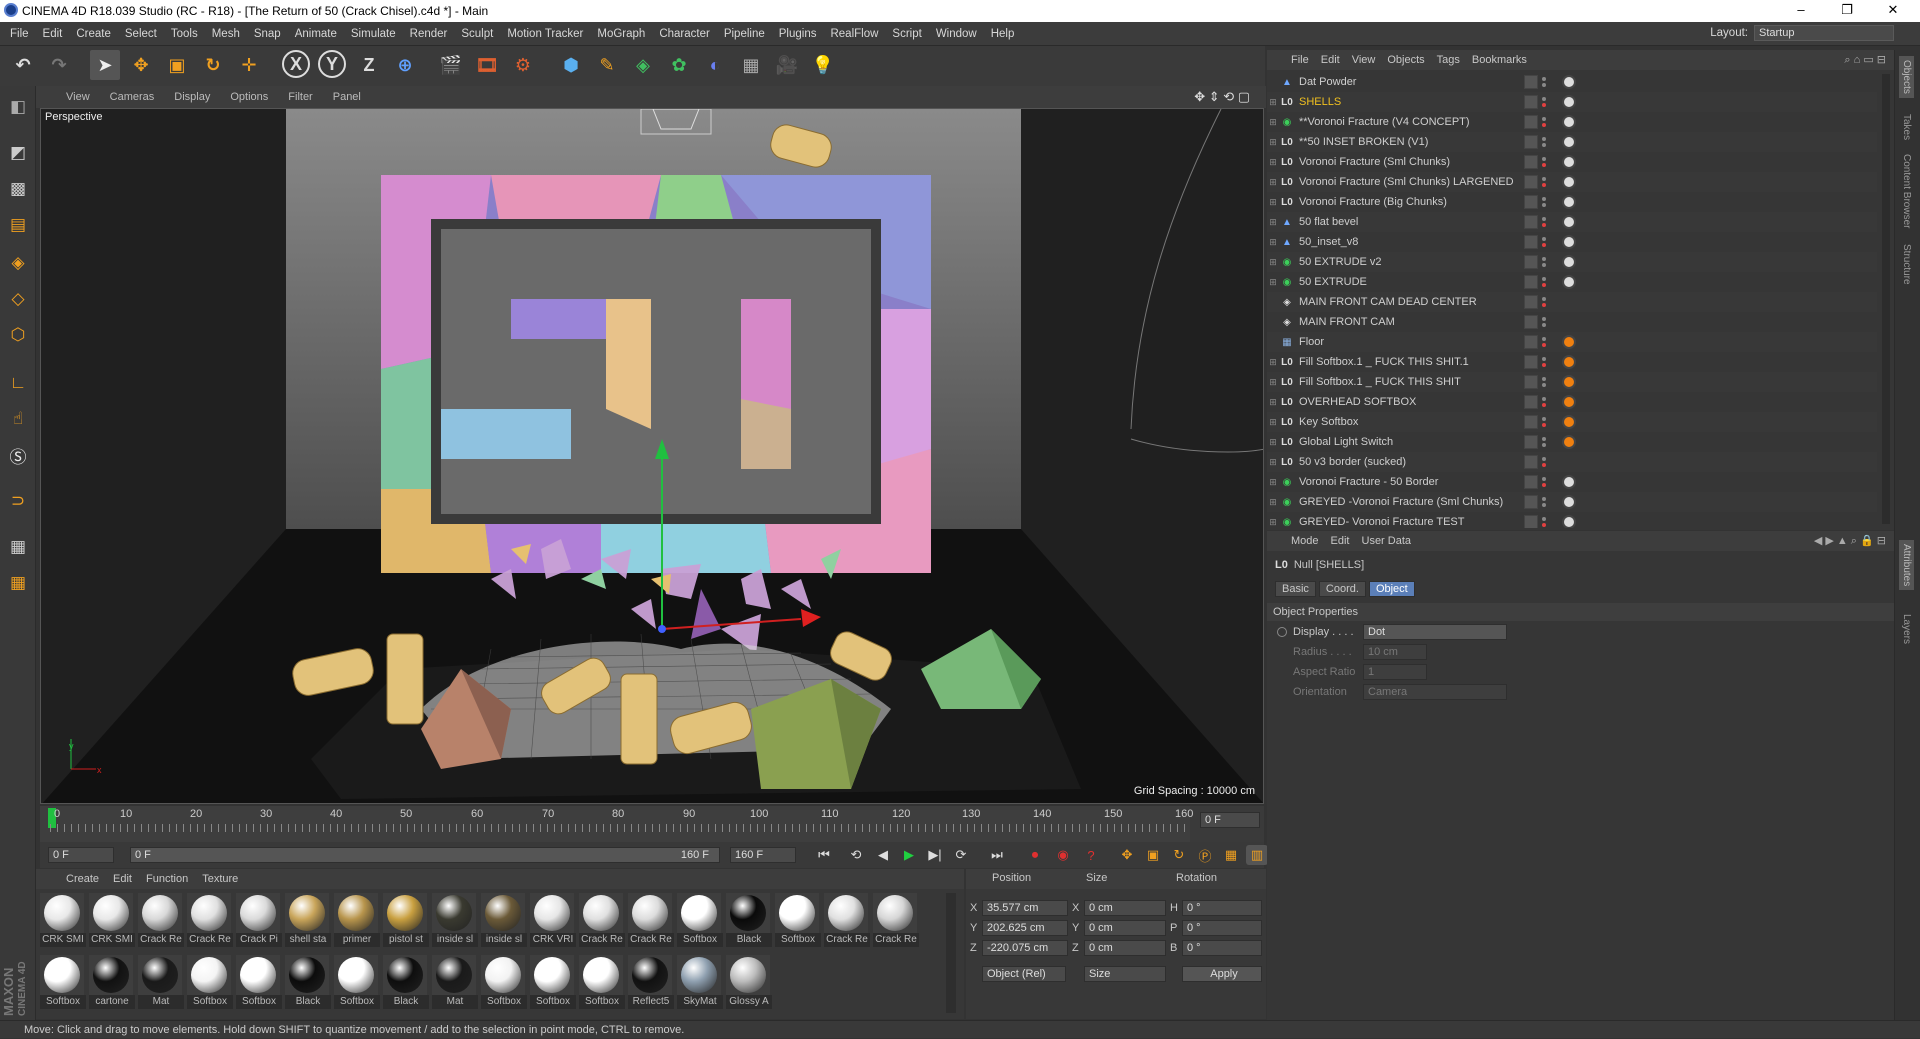  I want to click on menu-help: Help, so click(1003, 34).